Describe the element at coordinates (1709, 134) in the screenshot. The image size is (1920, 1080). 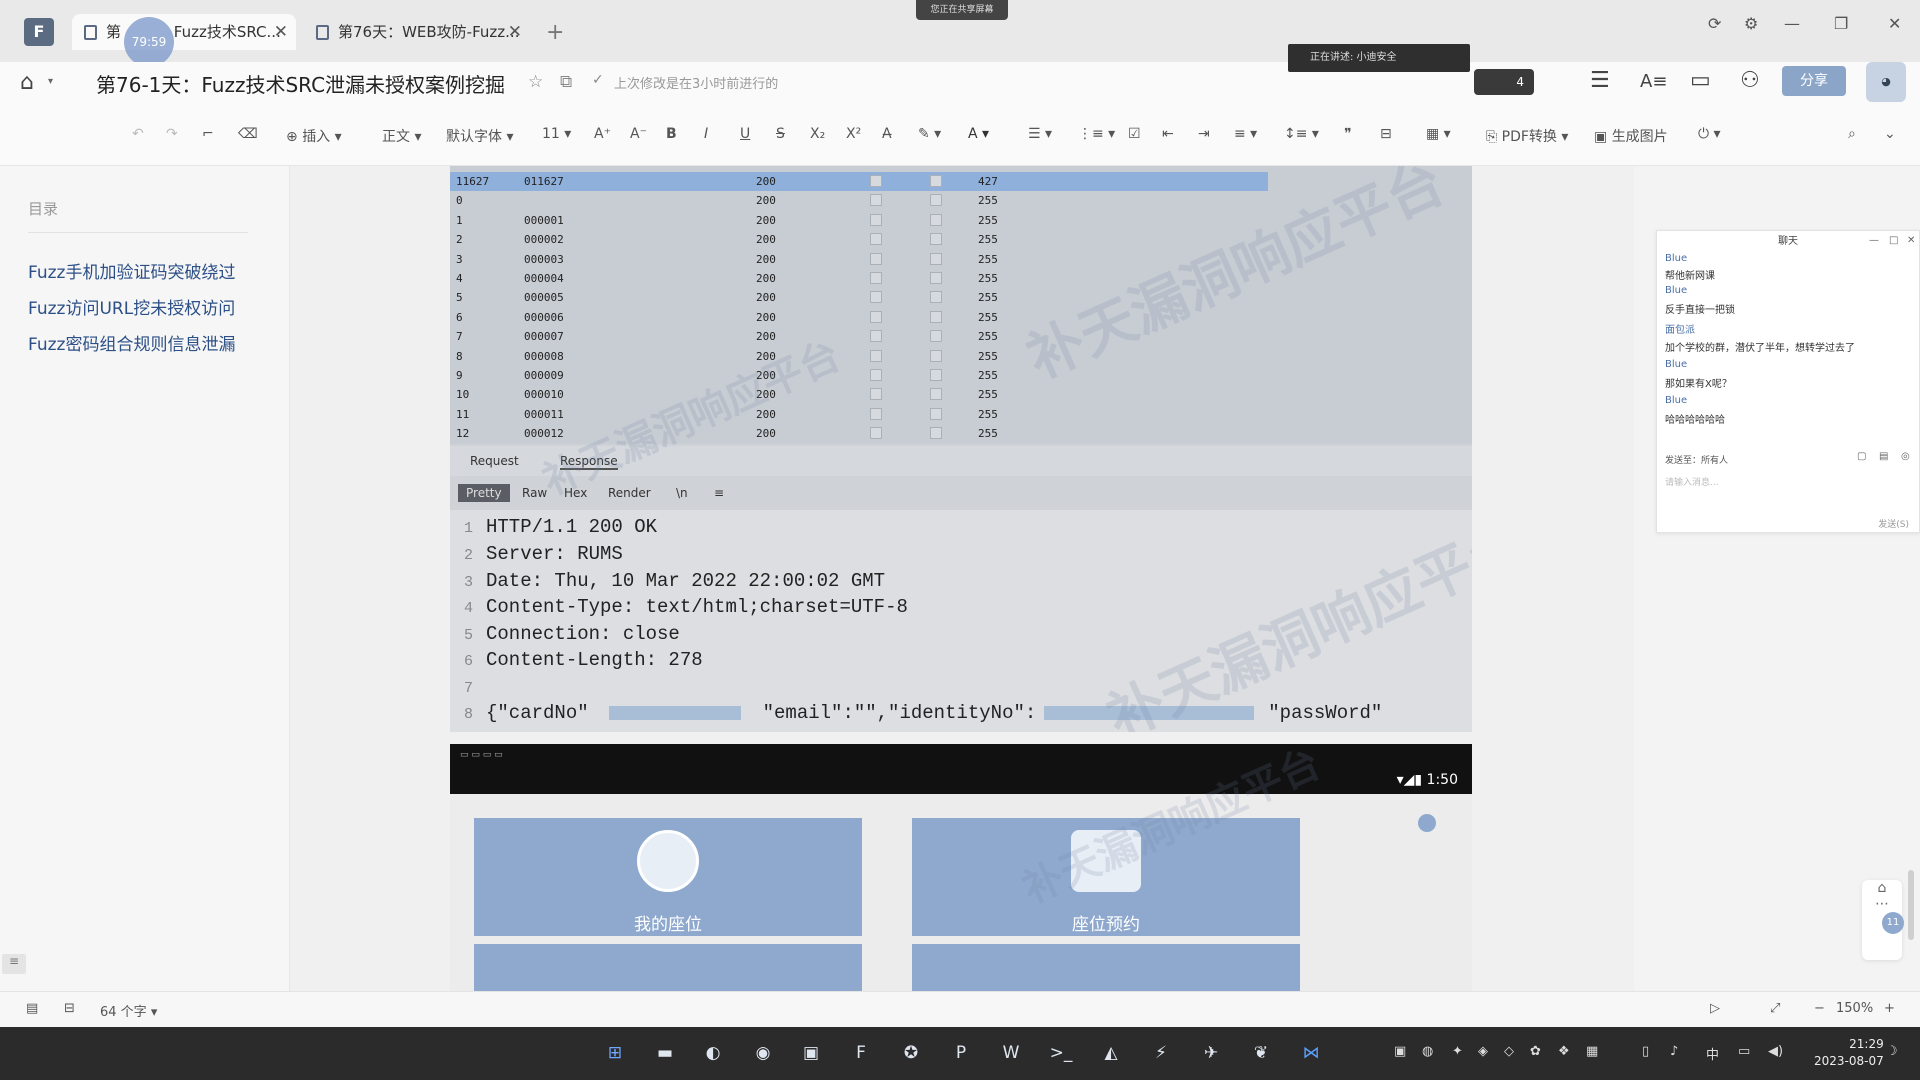
I see `plugin-icon: ⏻ ▾` at that location.